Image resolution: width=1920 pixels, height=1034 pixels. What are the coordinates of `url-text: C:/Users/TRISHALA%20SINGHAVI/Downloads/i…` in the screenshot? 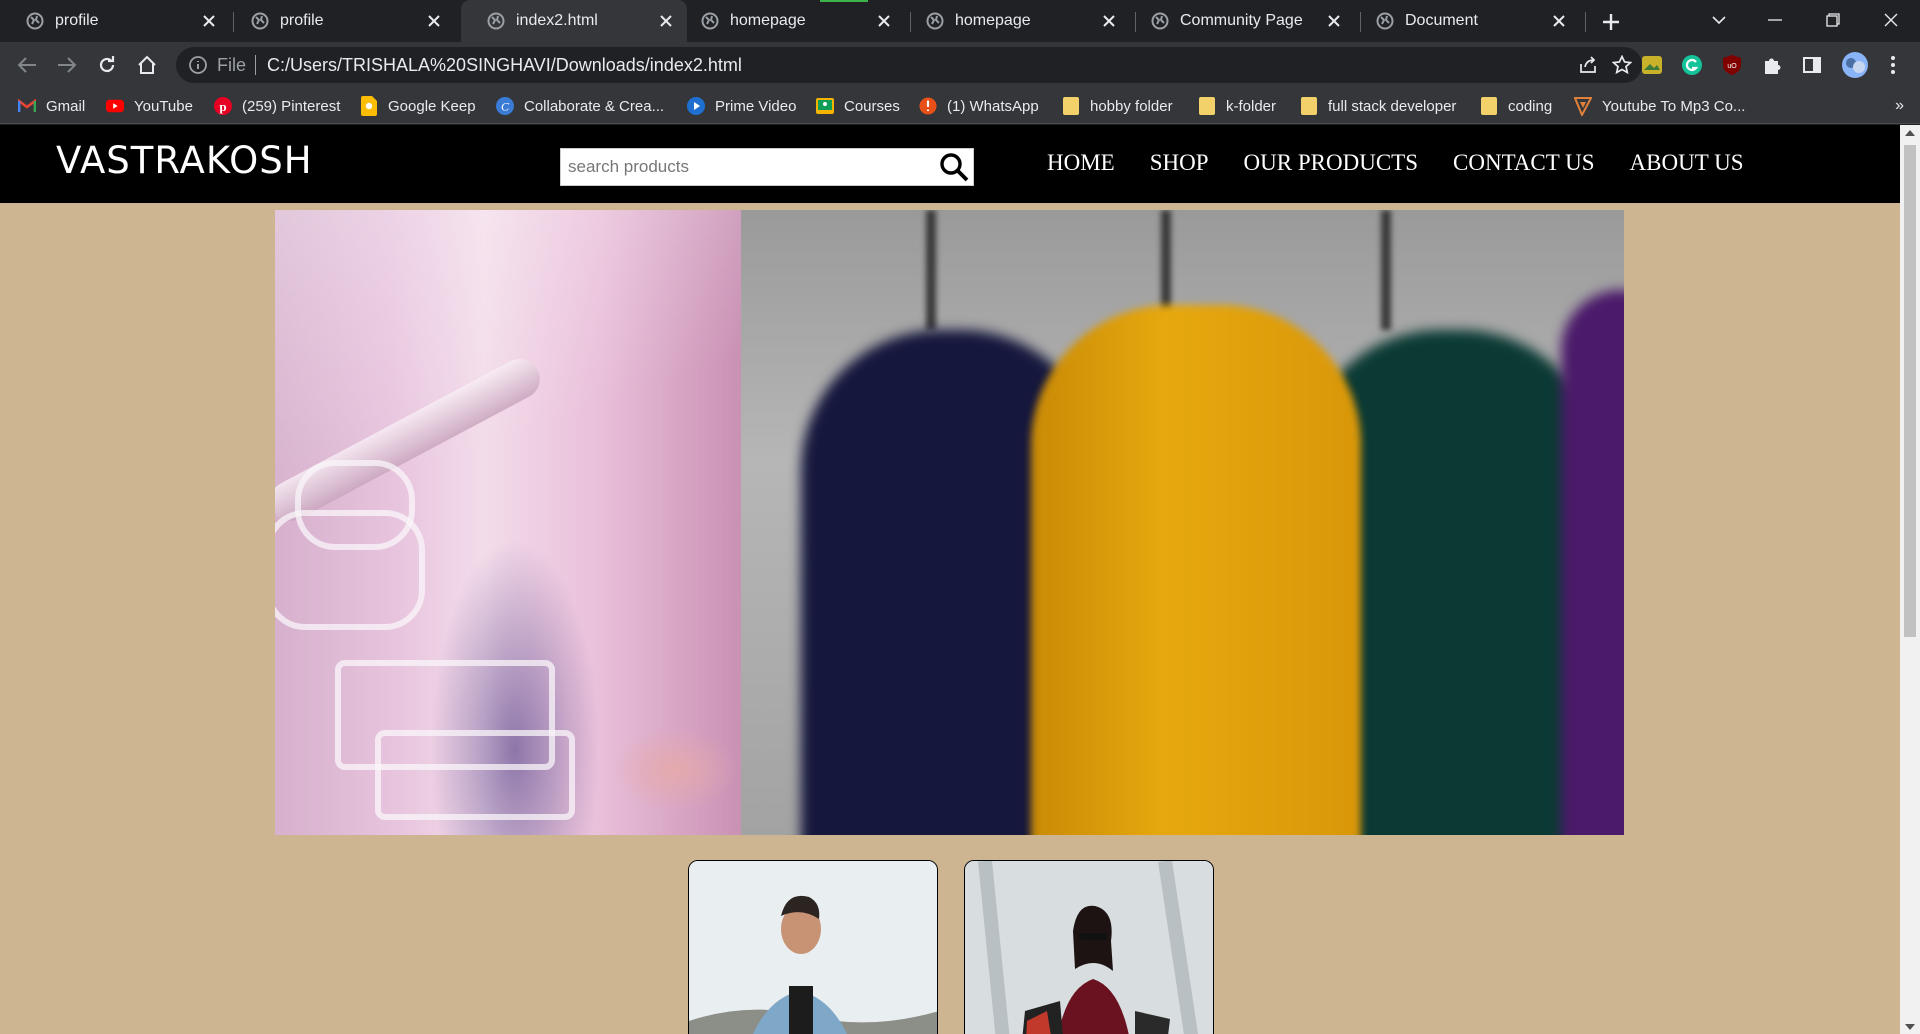 It's located at (504, 65).